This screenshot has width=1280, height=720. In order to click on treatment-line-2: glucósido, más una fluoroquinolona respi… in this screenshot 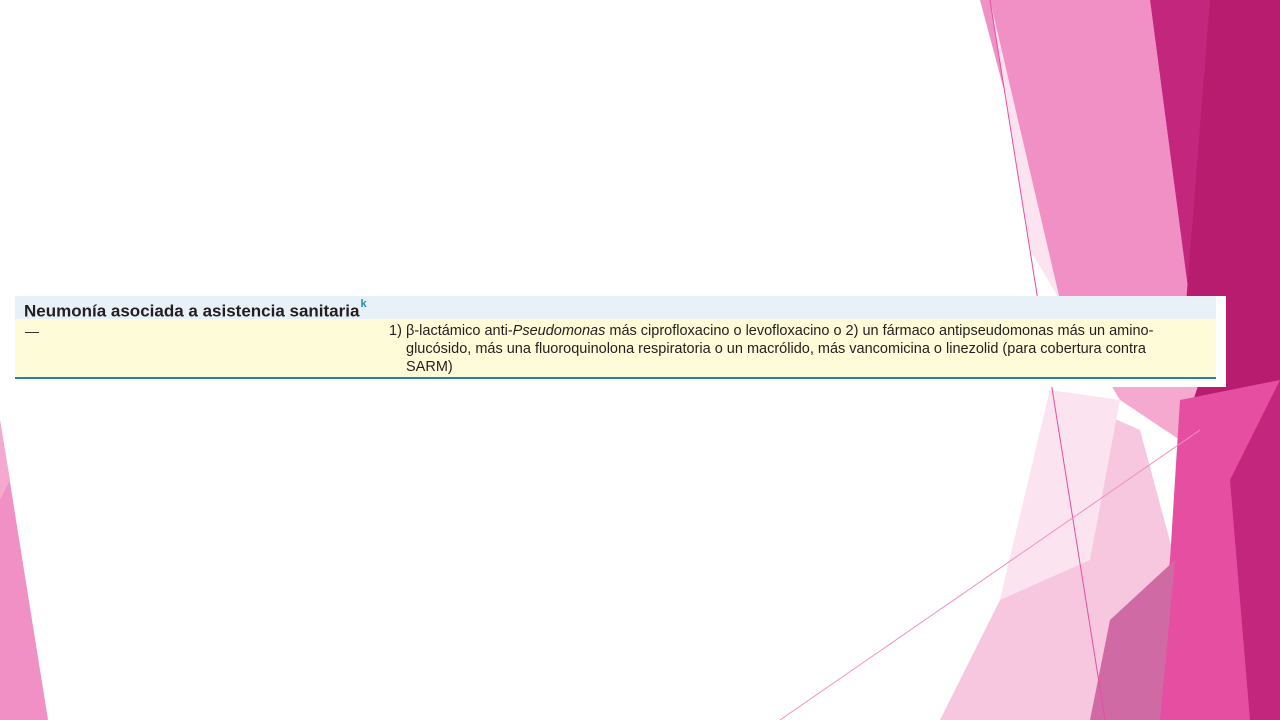, I will do `click(776, 349)`.